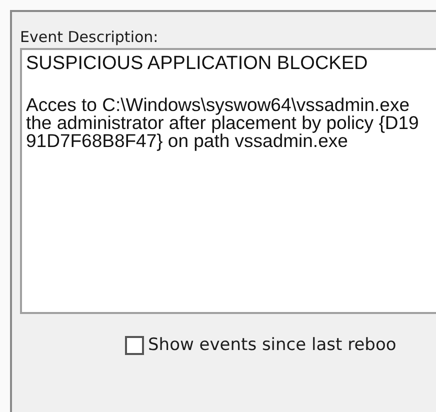  Describe the element at coordinates (218, 105) in the screenshot. I see `description-line: Acces to C:\Windows\syswow64\vssadmin.exe` at that location.